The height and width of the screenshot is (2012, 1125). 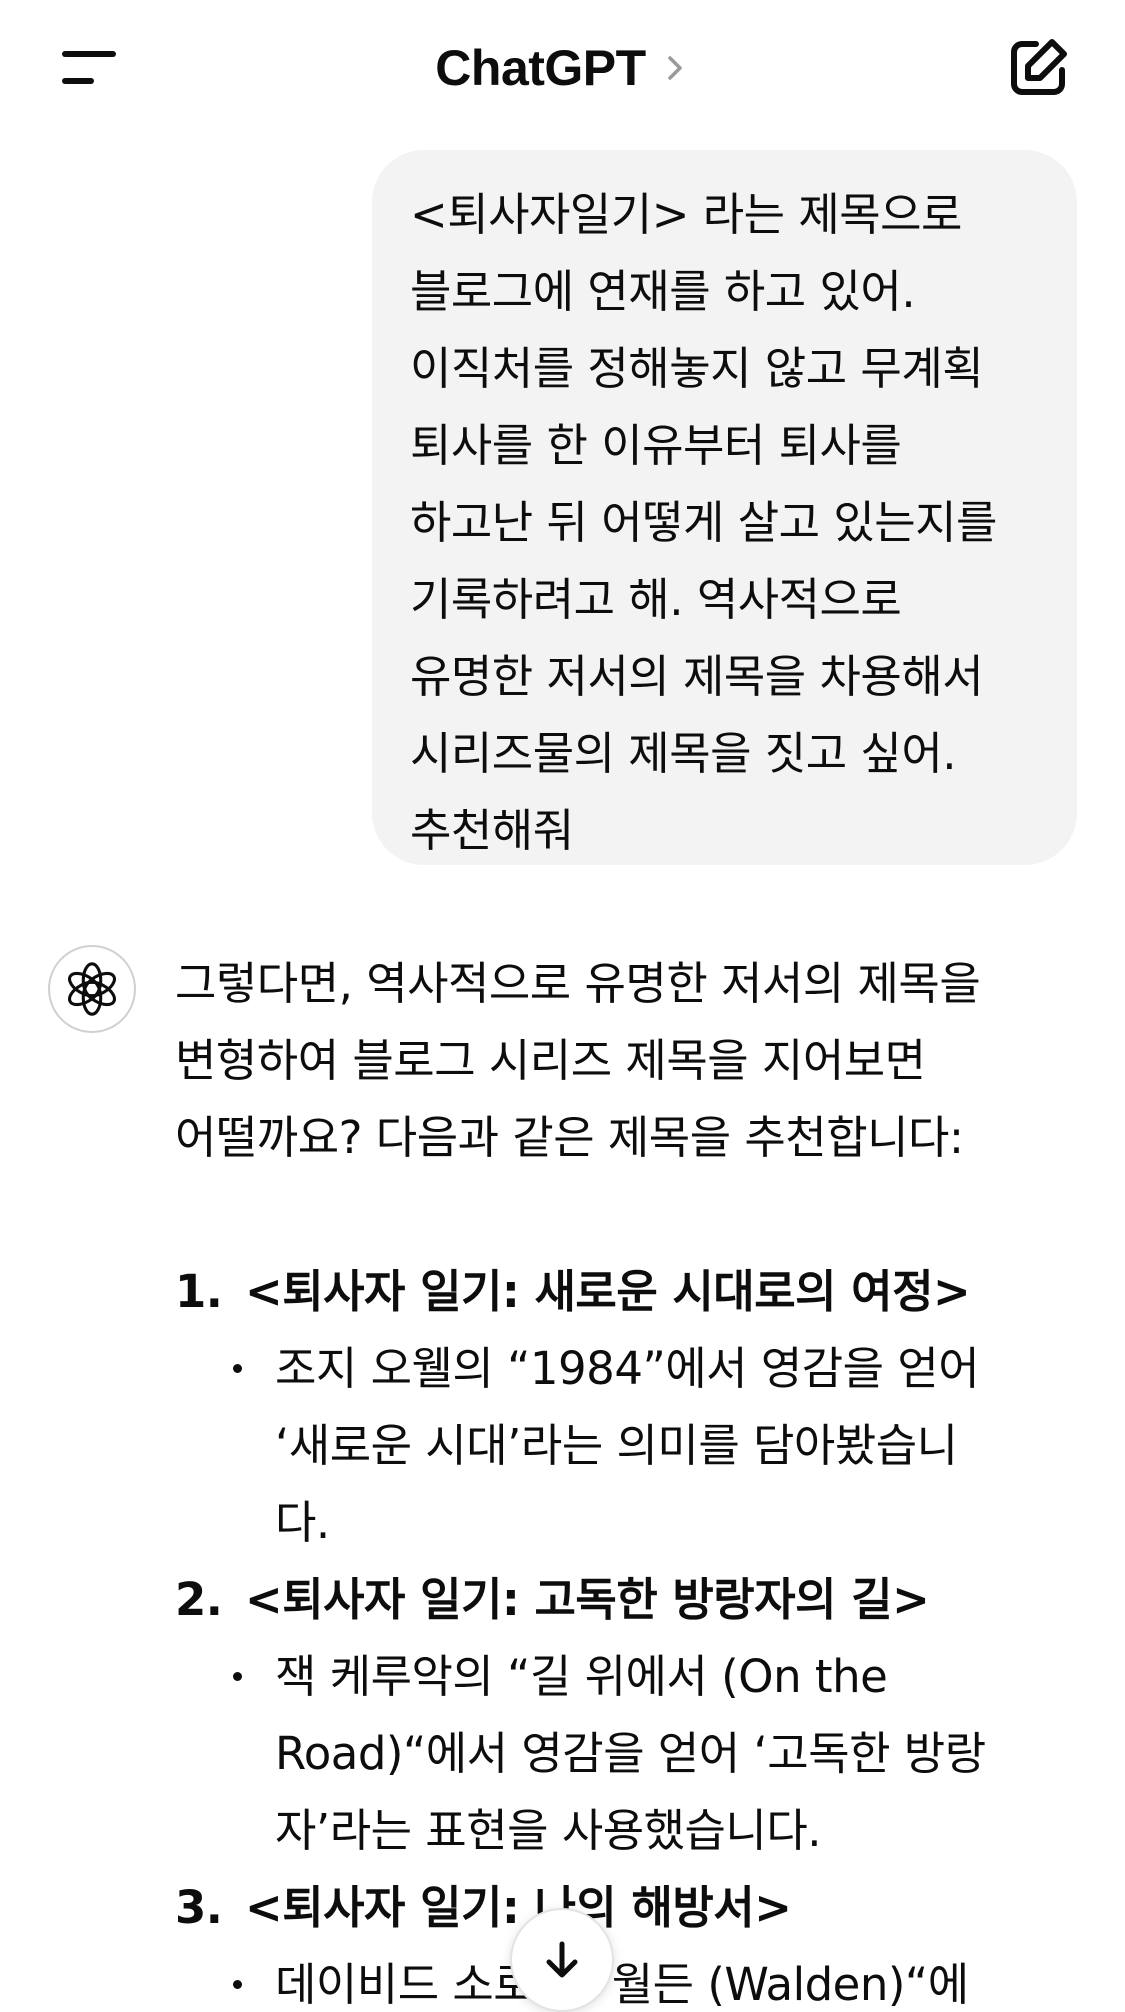 I want to click on bullet-line: Road)“에서 영감을 얻어 ‘고독한 방랑, so click(x=630, y=1753).